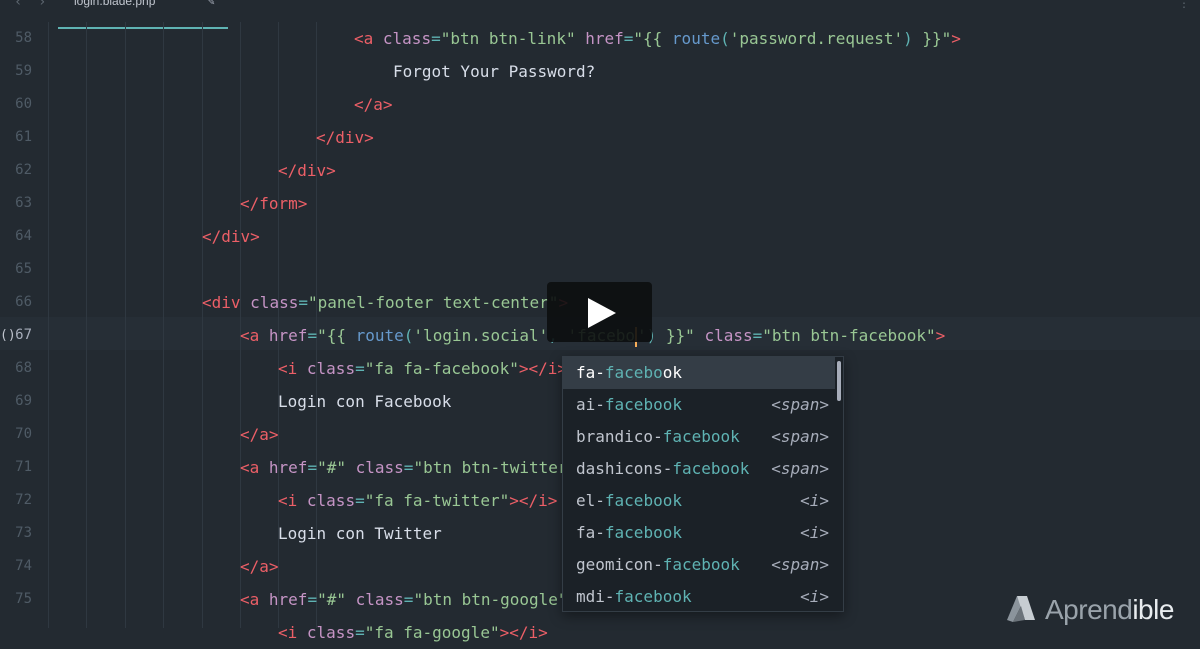 The image size is (1200, 649). I want to click on code-token: ></i>, so click(533, 500).